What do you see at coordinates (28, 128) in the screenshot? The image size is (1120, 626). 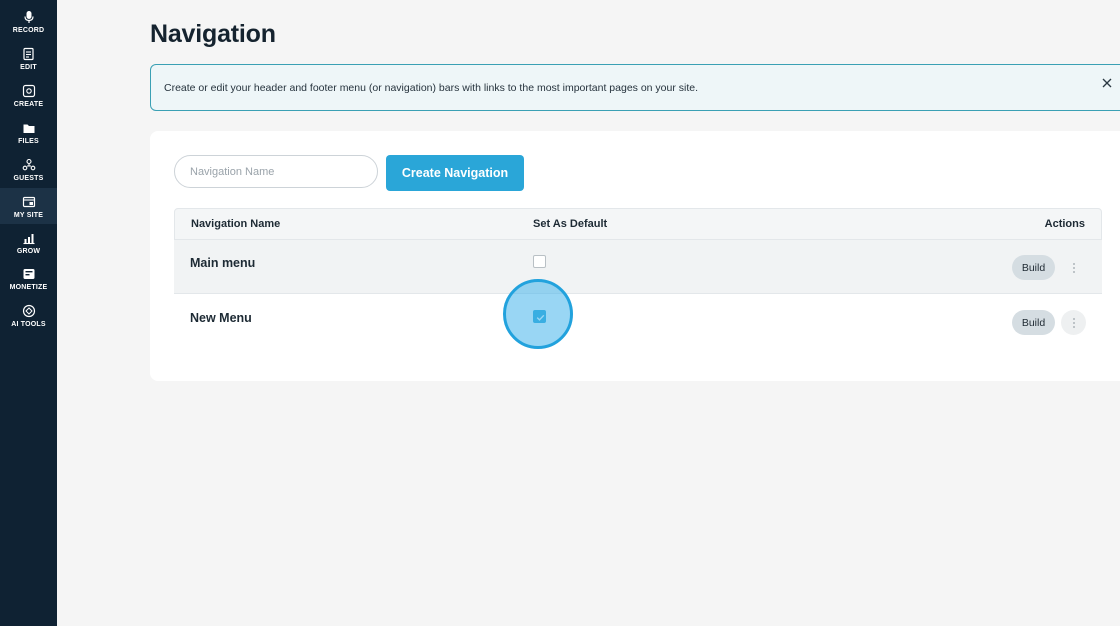 I see `files-icon` at bounding box center [28, 128].